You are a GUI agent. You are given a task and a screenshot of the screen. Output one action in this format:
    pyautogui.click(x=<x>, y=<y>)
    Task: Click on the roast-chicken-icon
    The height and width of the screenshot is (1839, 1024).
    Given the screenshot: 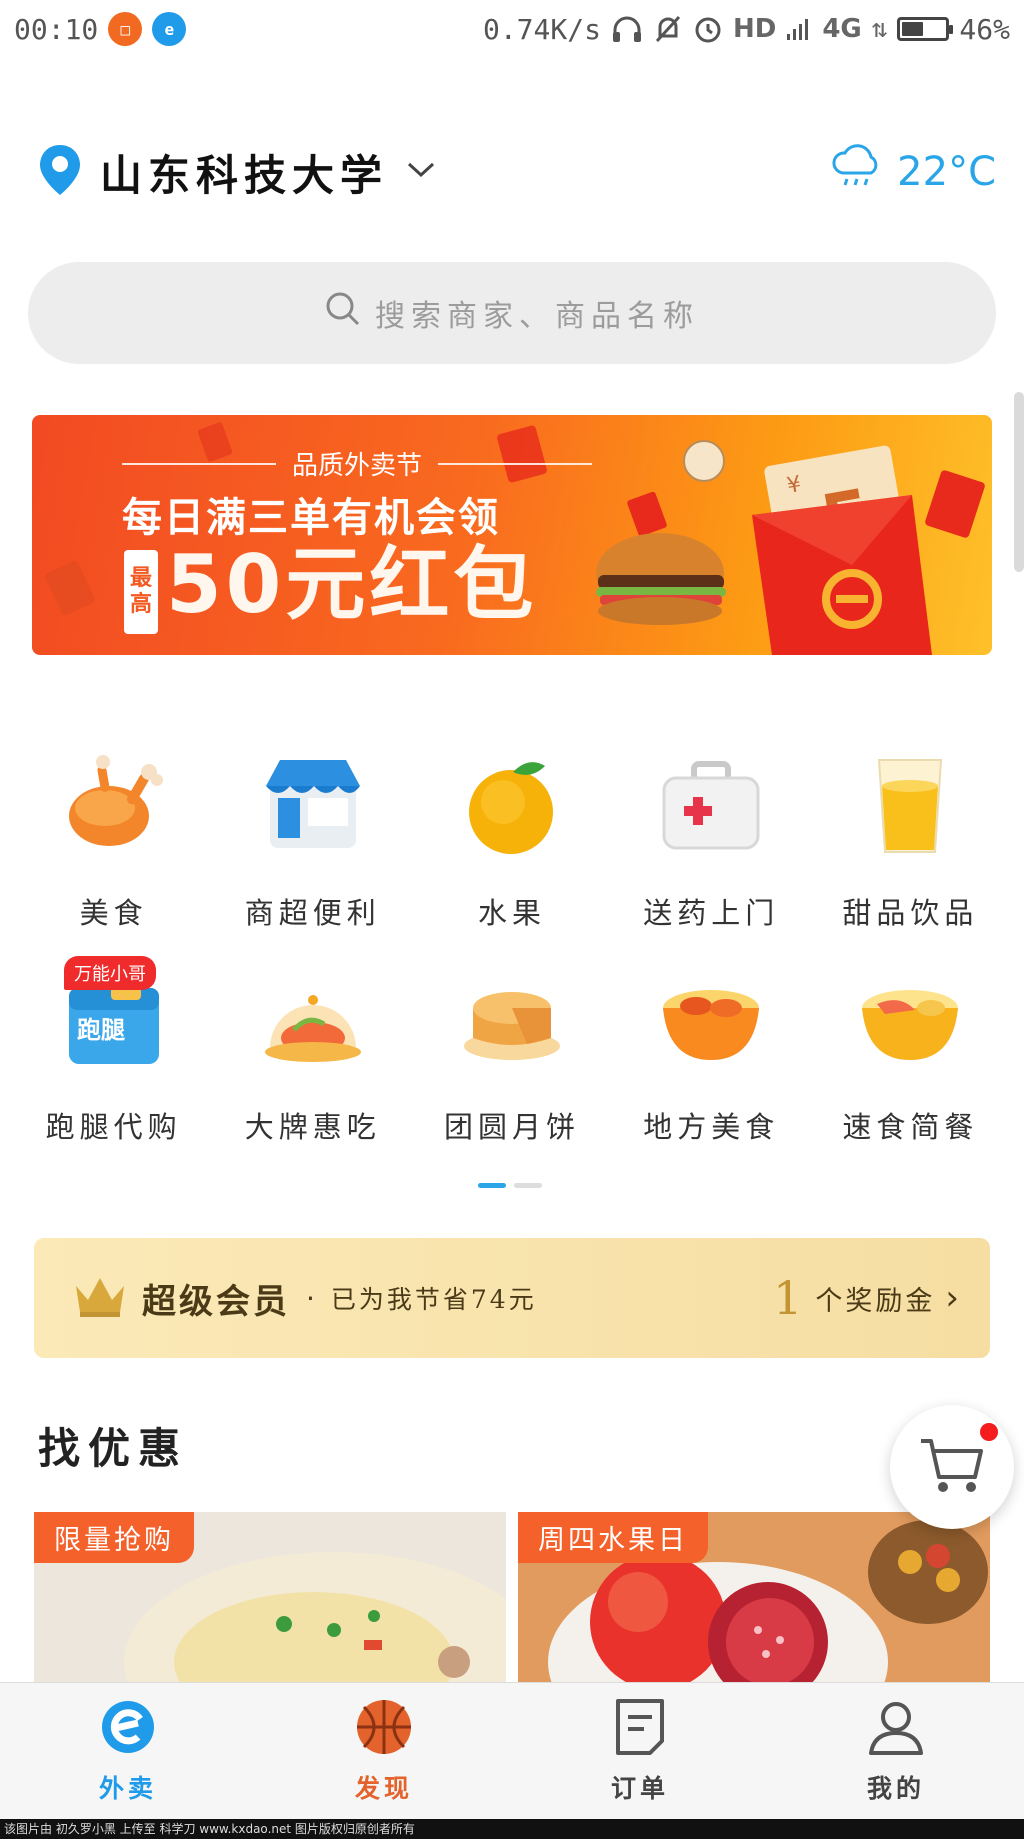 What is the action you would take?
    pyautogui.click(x=114, y=805)
    